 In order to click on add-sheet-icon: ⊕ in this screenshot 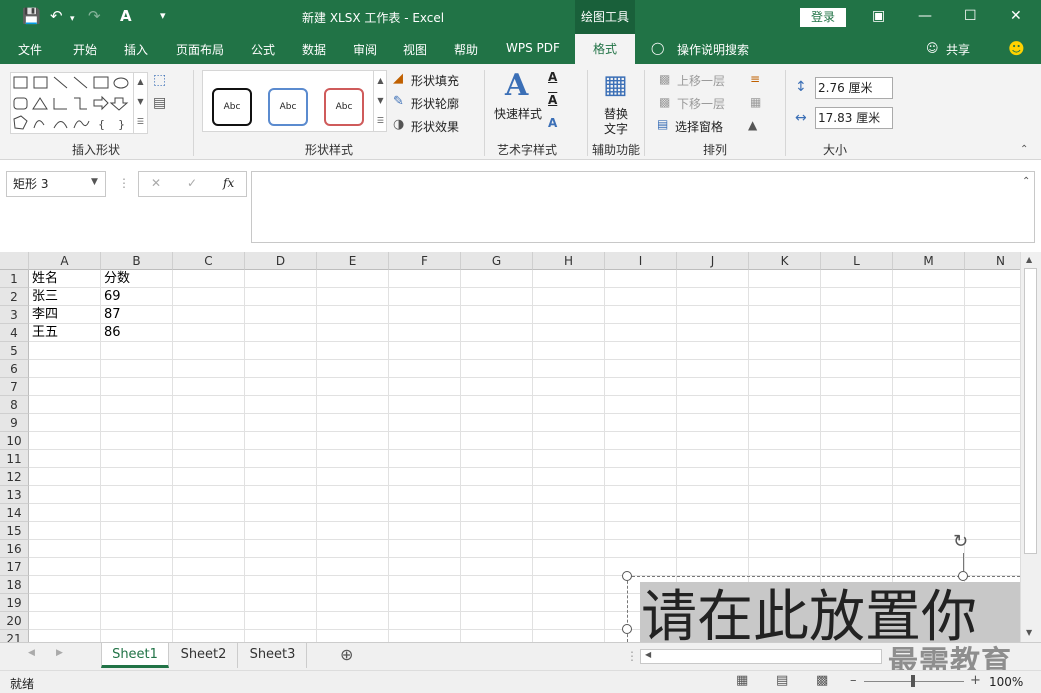, I will do `click(346, 654)`.